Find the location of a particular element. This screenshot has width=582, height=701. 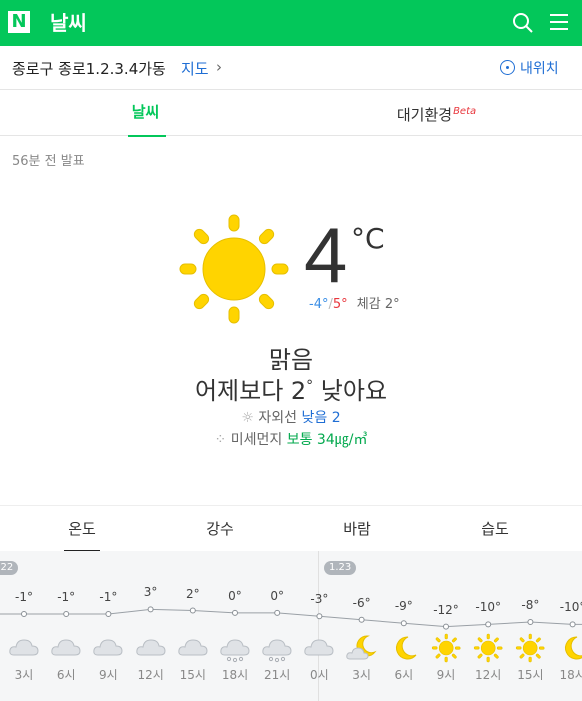

dust-icon: ⁘ is located at coordinates (220, 440).